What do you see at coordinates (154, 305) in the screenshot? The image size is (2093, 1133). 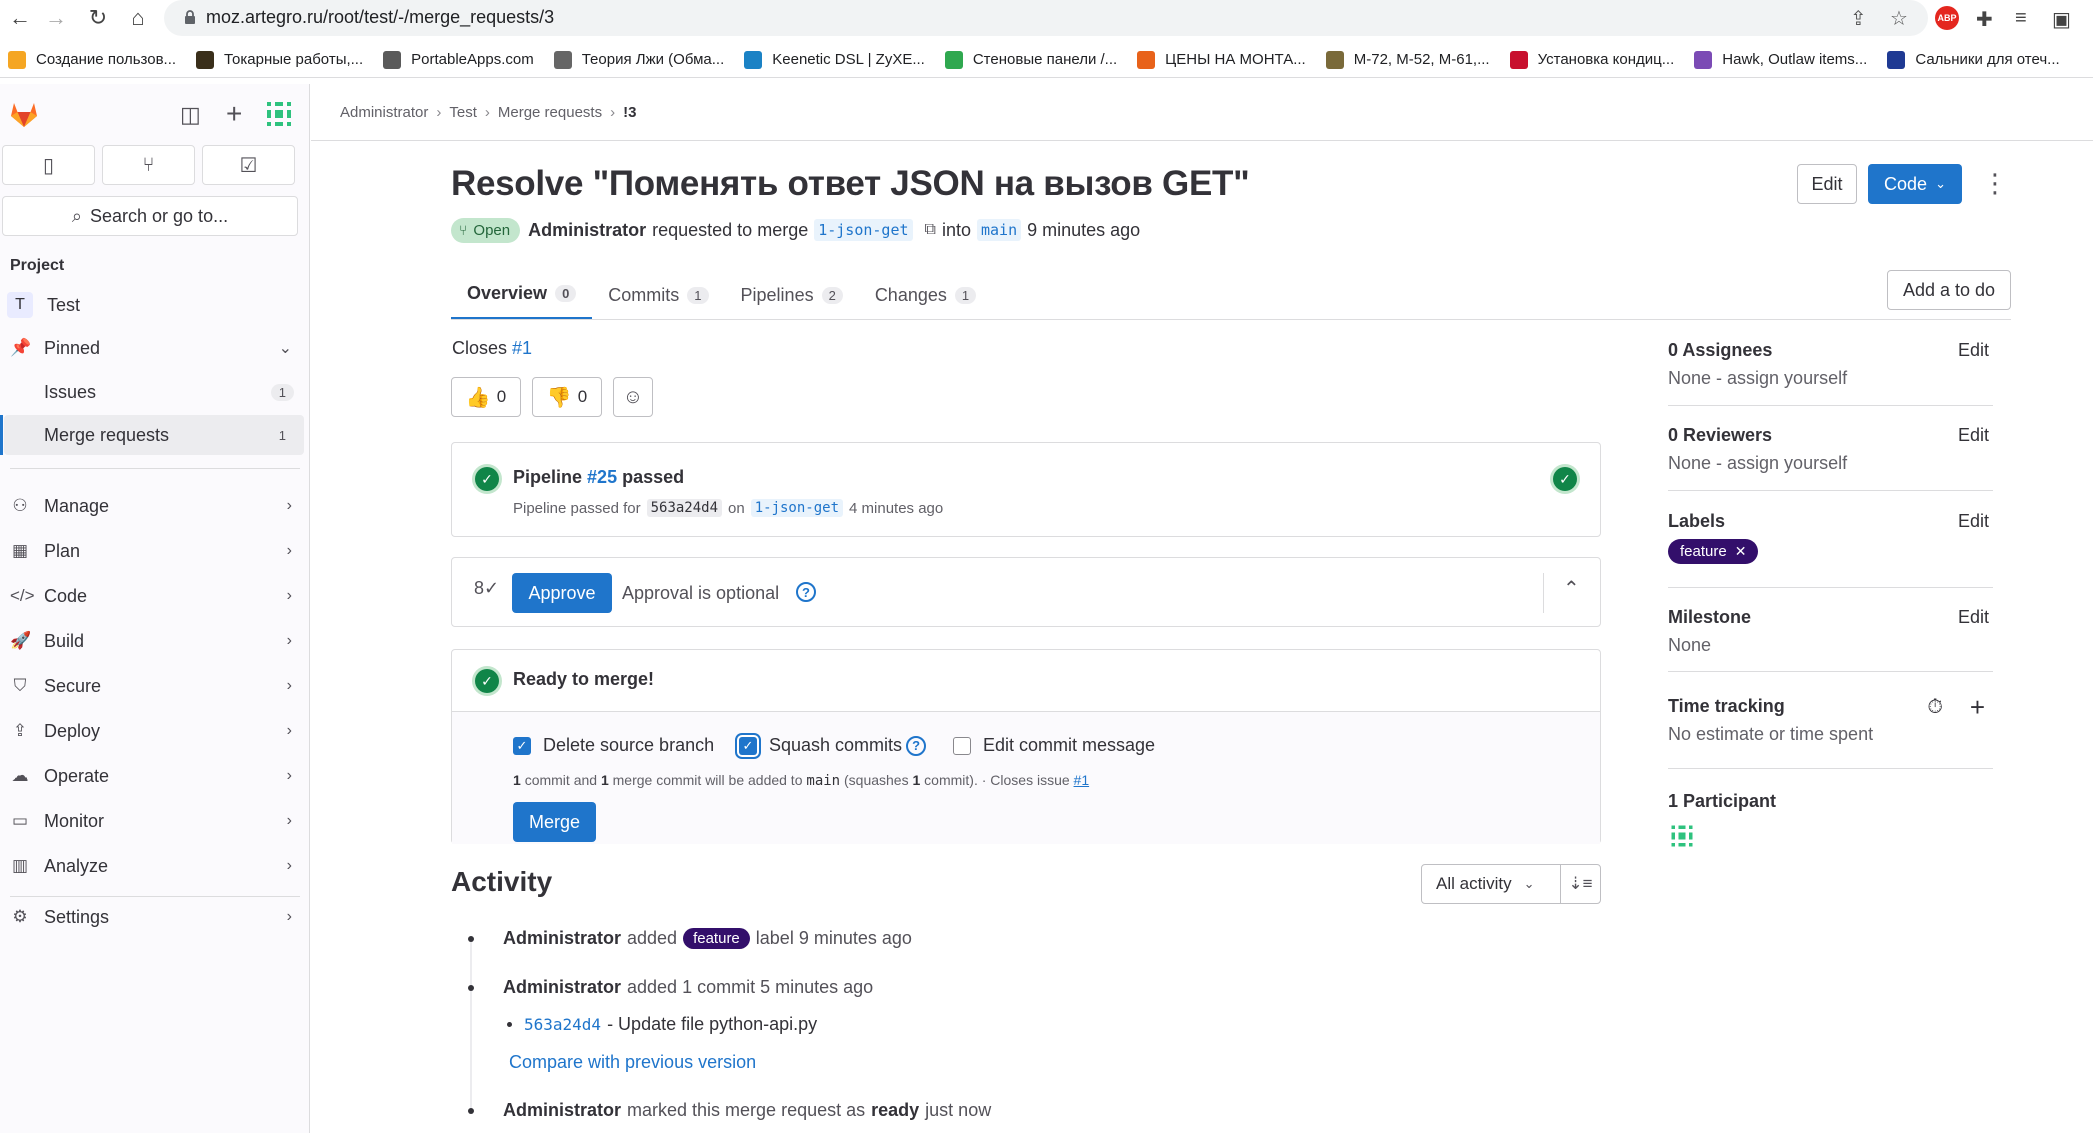 I see `sidebar-item-project: T Test` at bounding box center [154, 305].